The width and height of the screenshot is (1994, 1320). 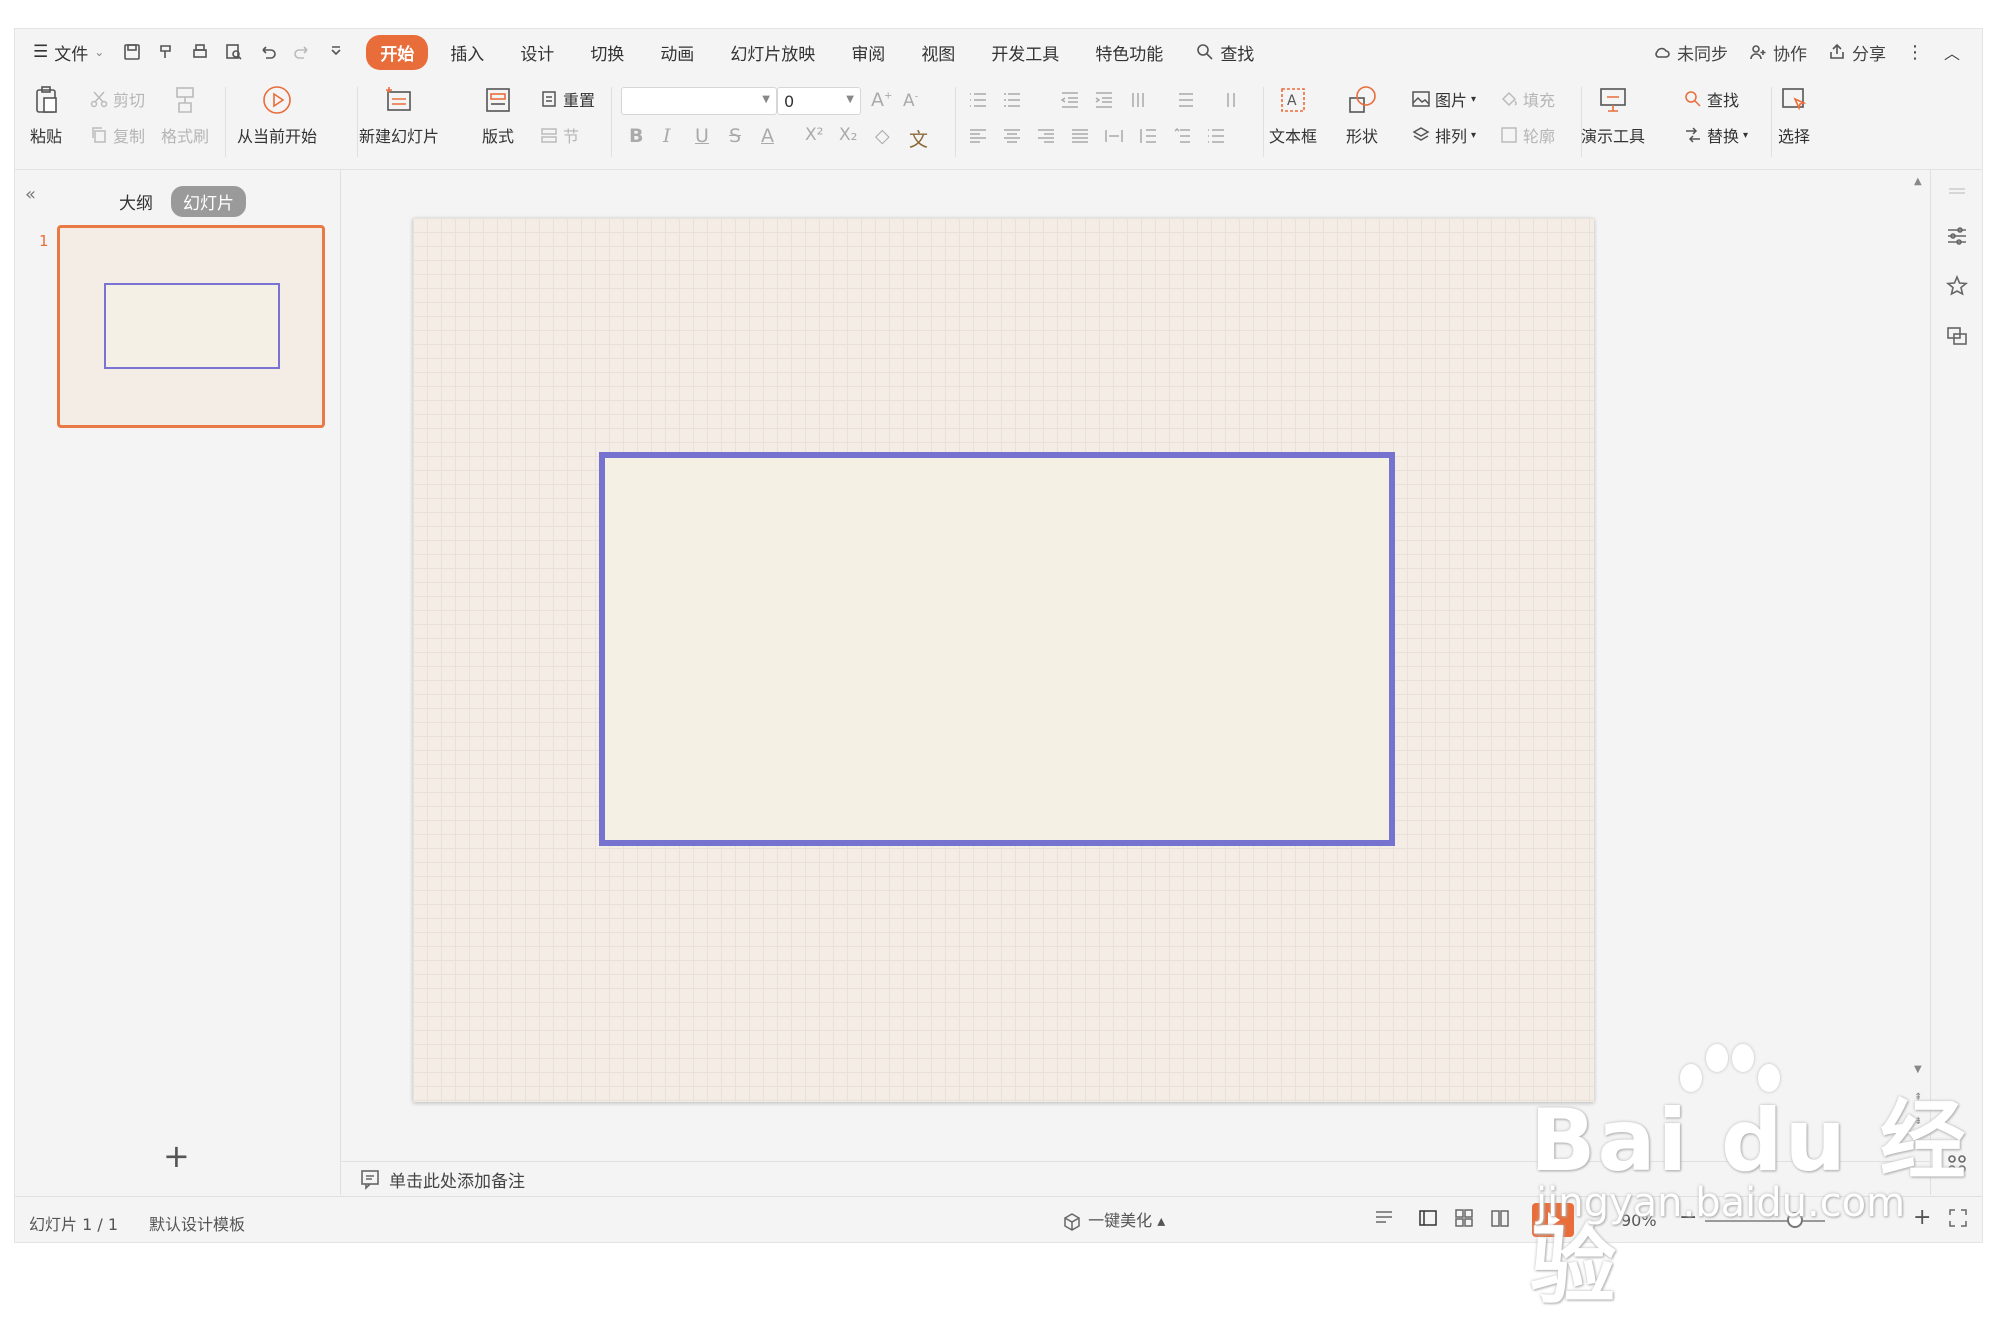 What do you see at coordinates (498, 115) in the screenshot?
I see `layout-button: 版式` at bounding box center [498, 115].